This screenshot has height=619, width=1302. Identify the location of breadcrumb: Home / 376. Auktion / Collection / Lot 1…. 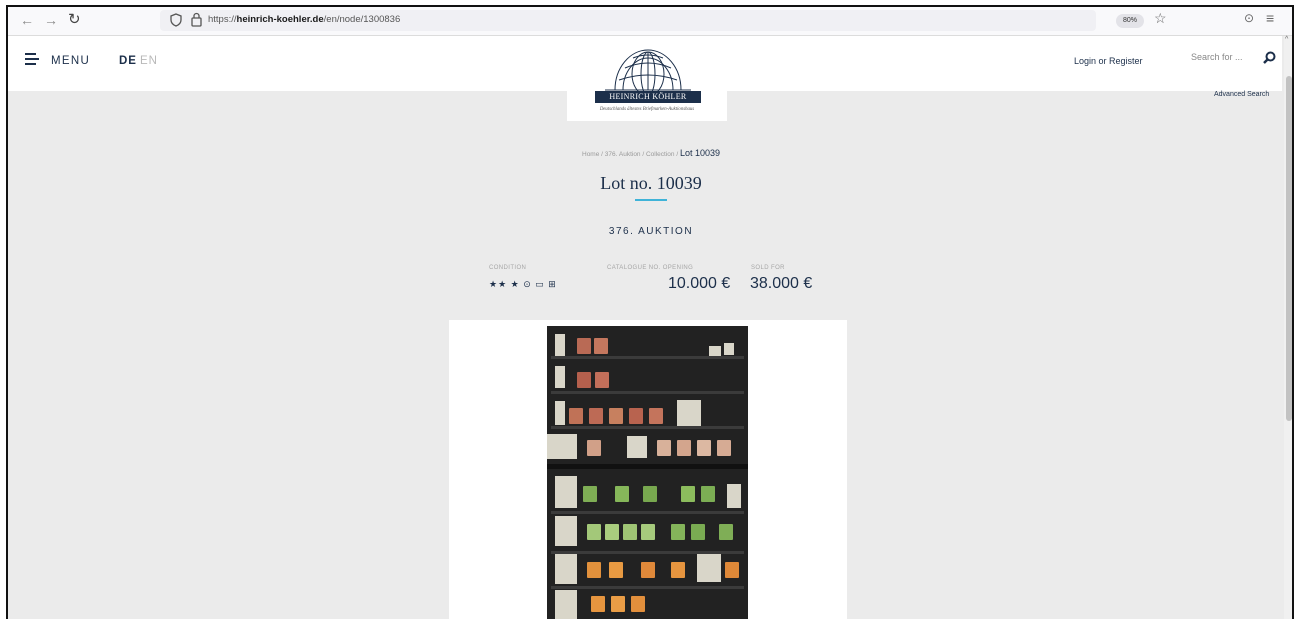
(651, 153).